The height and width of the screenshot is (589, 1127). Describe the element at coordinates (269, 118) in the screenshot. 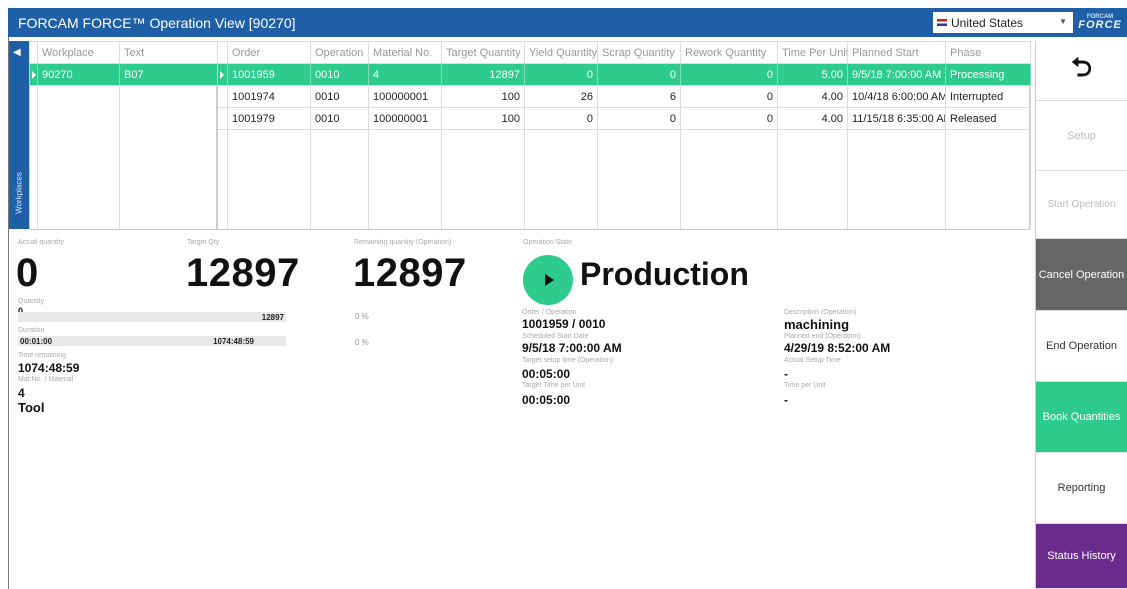

I see `cell-order: 1001979` at that location.